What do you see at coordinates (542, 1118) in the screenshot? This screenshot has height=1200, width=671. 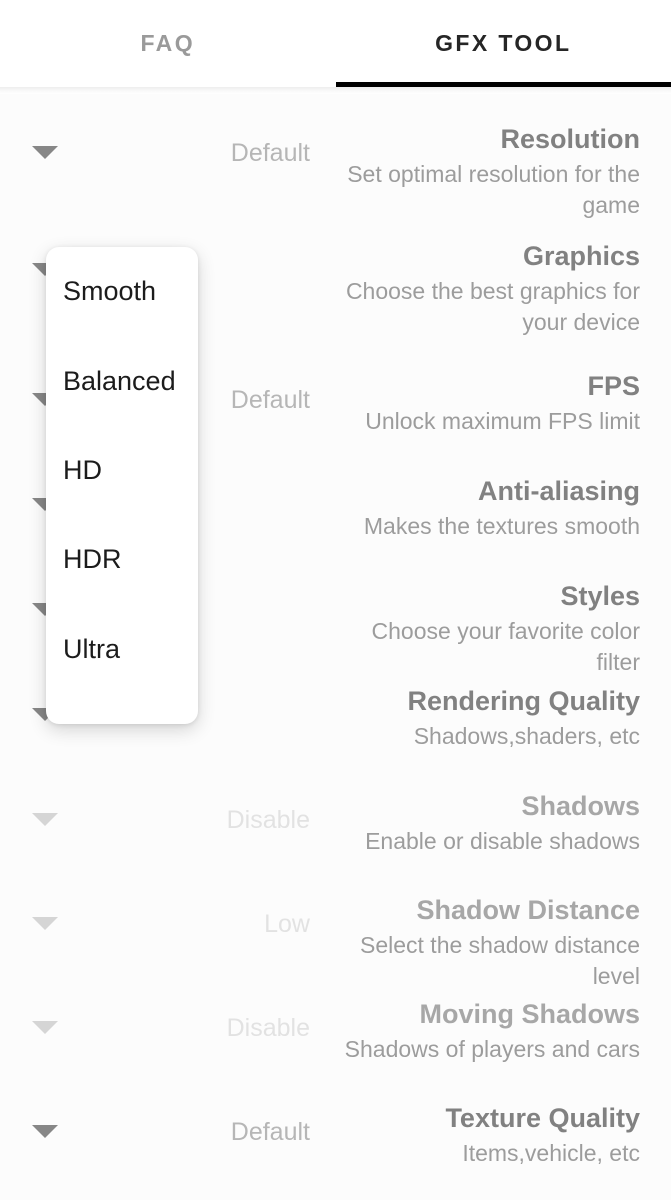 I see `texture-quality-title: Texture Quality` at bounding box center [542, 1118].